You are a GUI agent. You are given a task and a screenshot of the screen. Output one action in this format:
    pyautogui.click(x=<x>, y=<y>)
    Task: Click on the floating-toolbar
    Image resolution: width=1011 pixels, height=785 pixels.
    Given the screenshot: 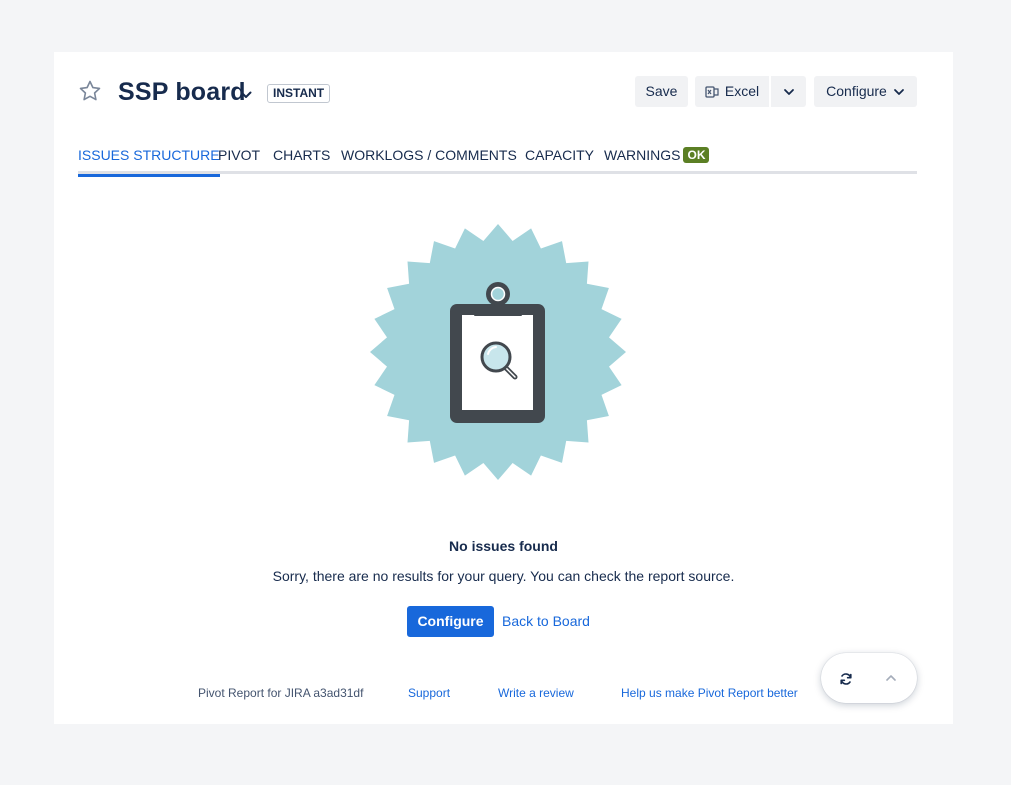 What is the action you would take?
    pyautogui.click(x=869, y=678)
    